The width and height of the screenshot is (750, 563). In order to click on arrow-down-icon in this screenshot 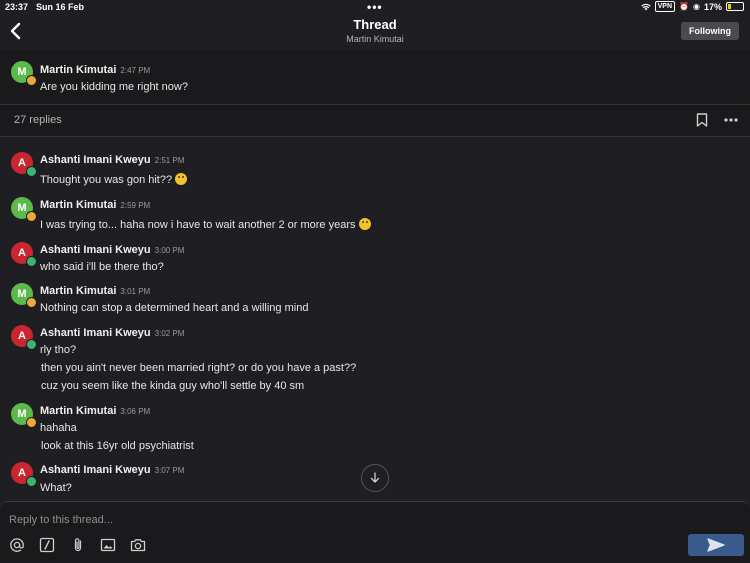, I will do `click(375, 477)`.